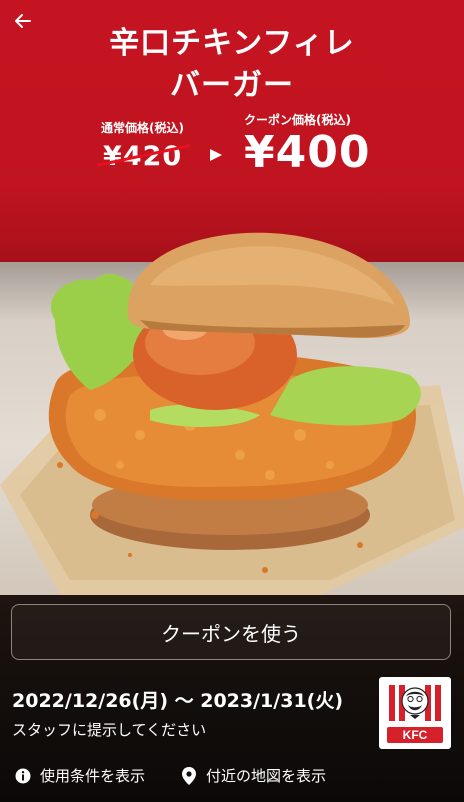 The image size is (464, 802). What do you see at coordinates (415, 735) in the screenshot?
I see `kfc-logo-text: KFC` at bounding box center [415, 735].